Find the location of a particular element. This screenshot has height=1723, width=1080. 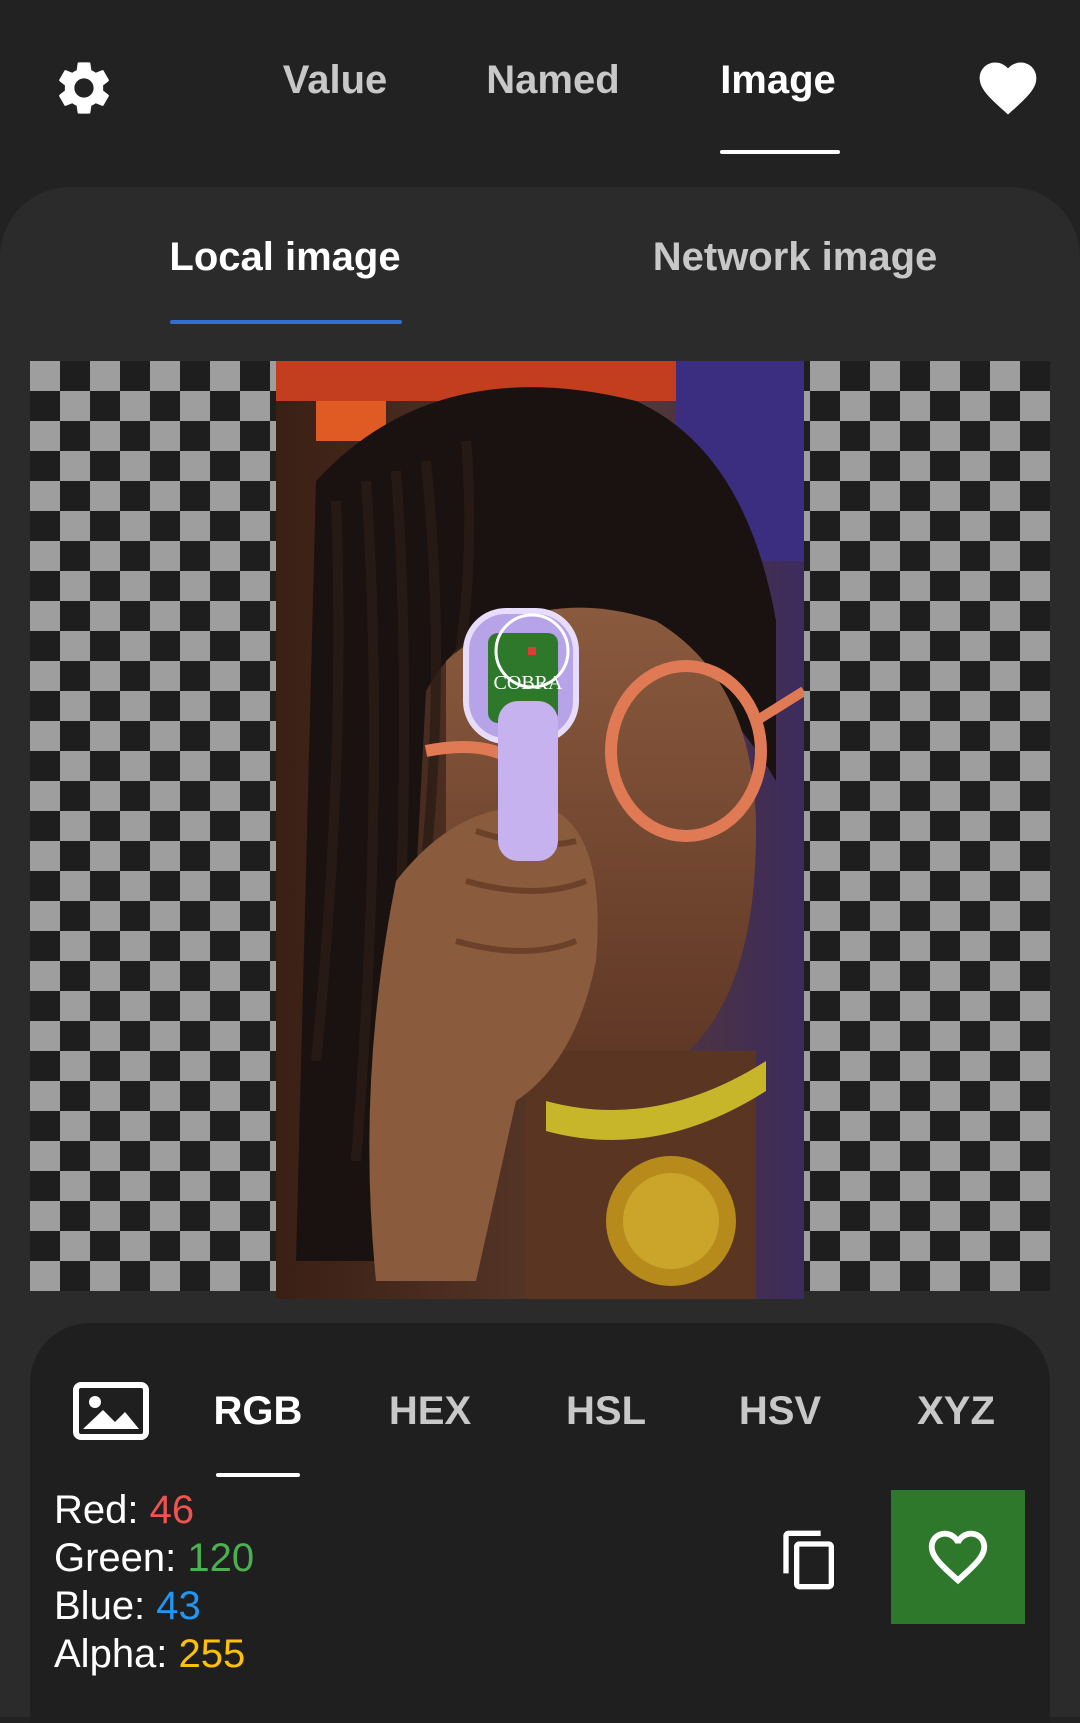

blue-label: Blue: is located at coordinates (100, 1606).